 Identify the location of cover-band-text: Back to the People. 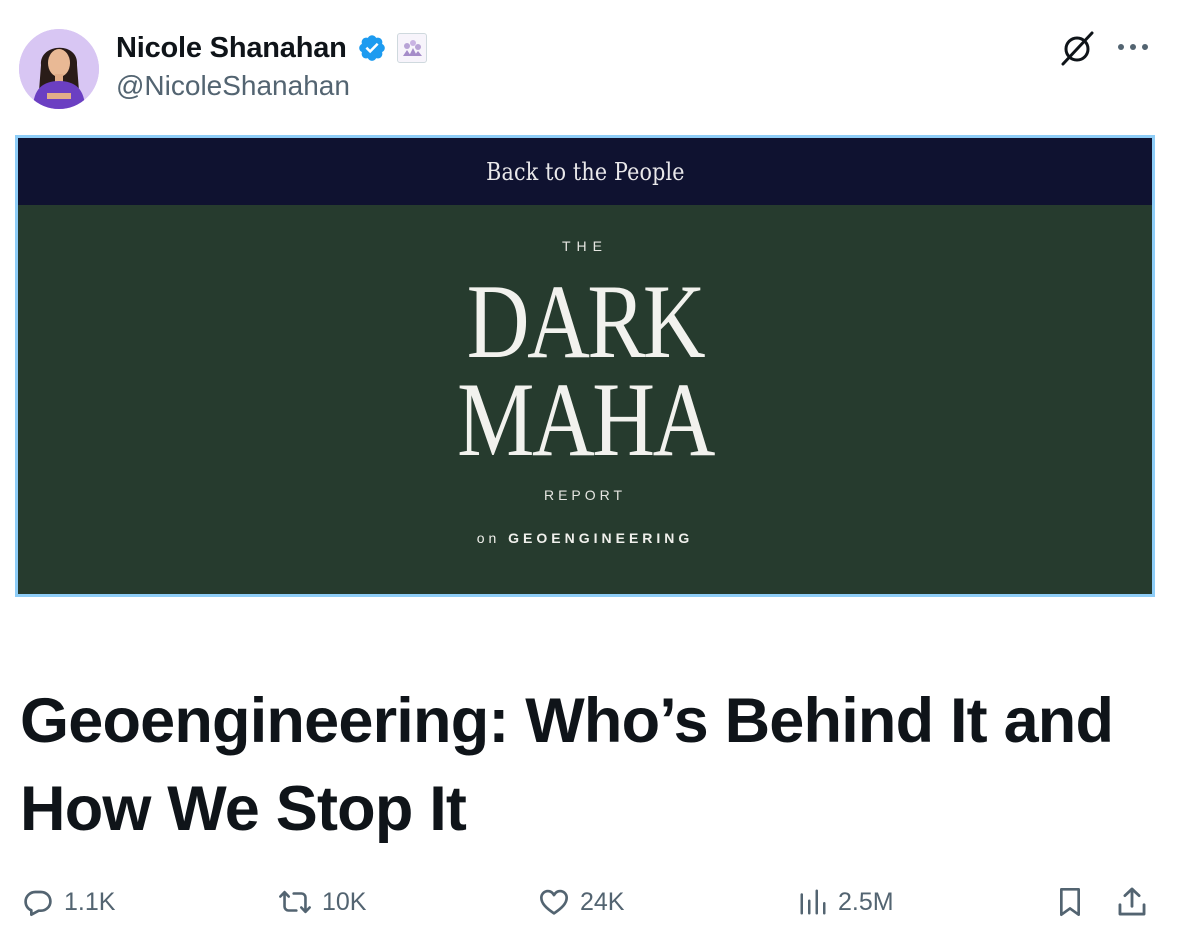
(585, 171).